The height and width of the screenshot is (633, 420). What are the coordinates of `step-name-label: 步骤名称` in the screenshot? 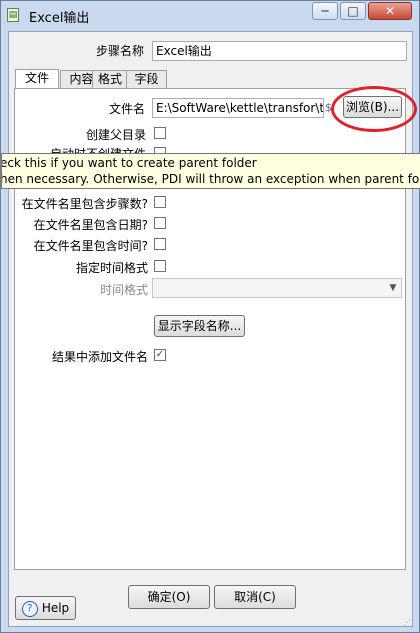 It's located at (119, 51).